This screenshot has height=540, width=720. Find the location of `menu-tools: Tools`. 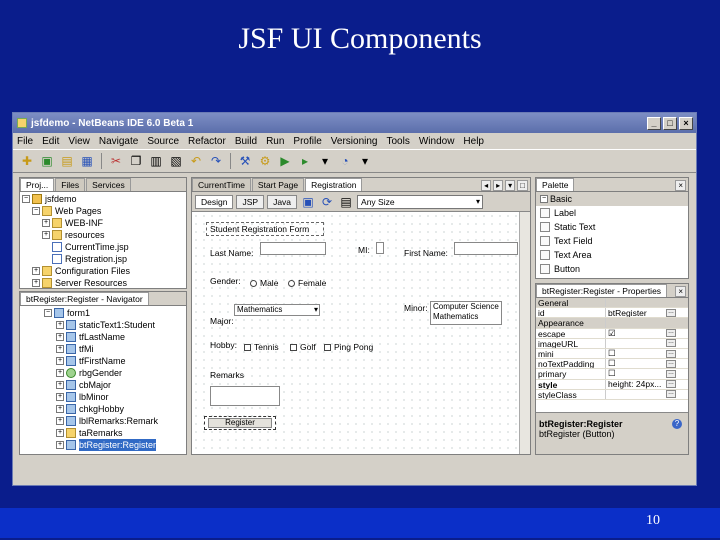

menu-tools: Tools is located at coordinates (397, 141).